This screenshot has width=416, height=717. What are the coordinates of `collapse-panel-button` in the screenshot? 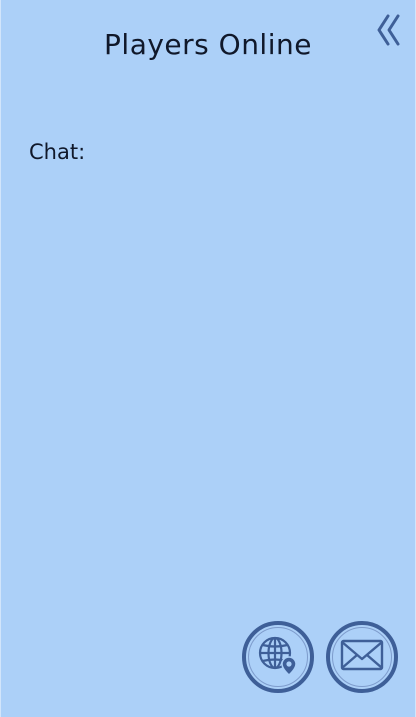 It's located at (389, 32).